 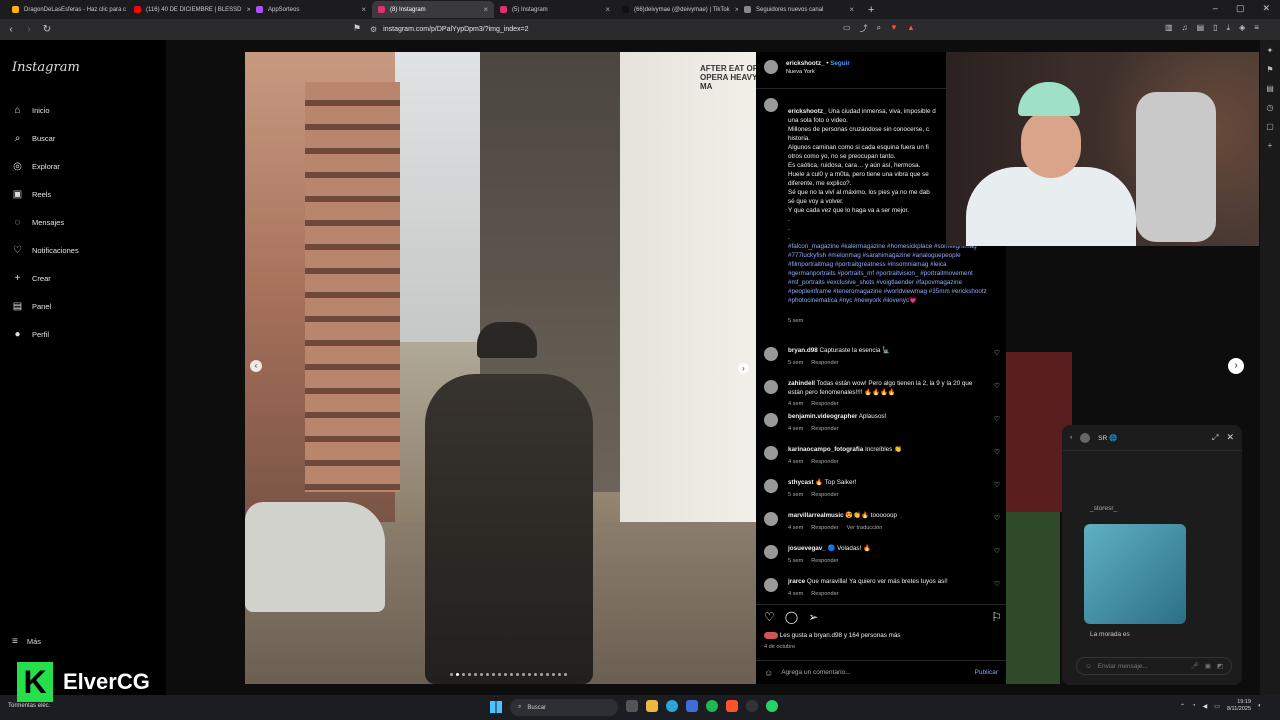 I want to click on sidebar-item-notificaciones: ♡ Notificaciones, so click(x=45, y=250).